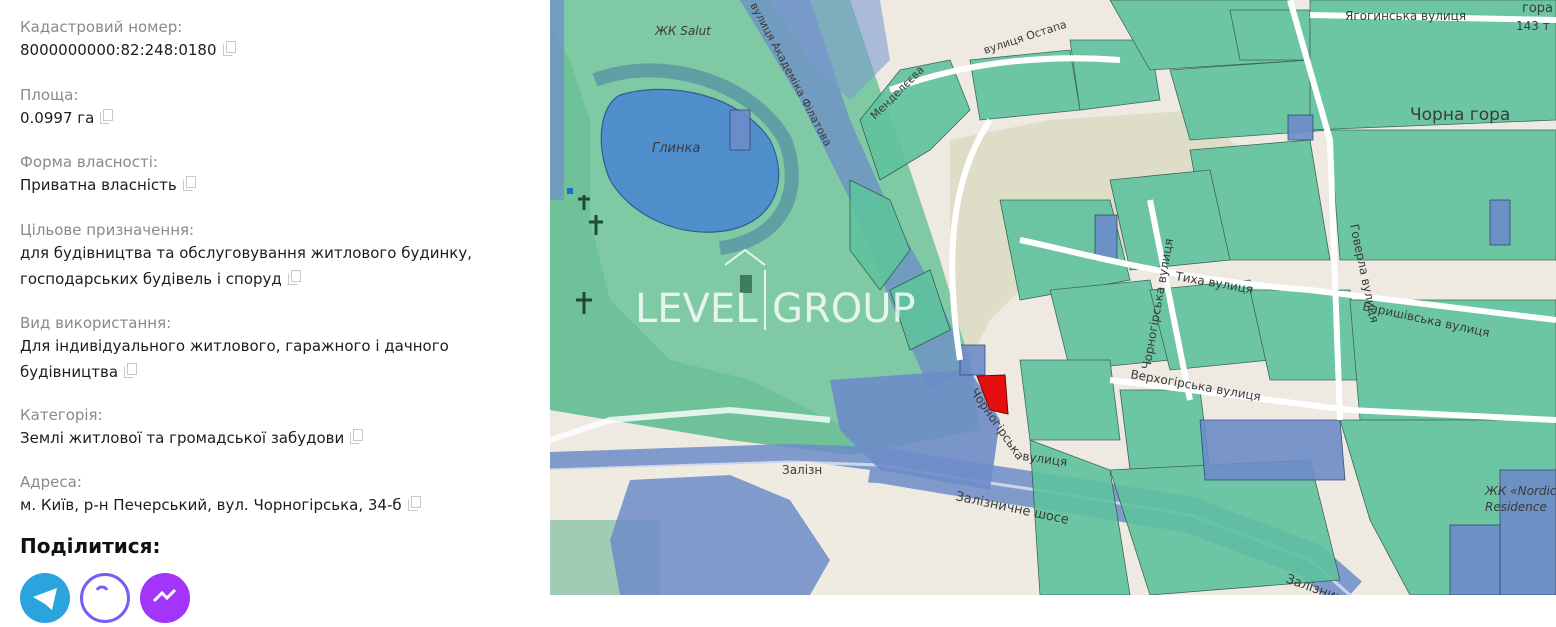 The height and width of the screenshot is (627, 1556). I want to click on telegram-share-button, so click(45, 598).